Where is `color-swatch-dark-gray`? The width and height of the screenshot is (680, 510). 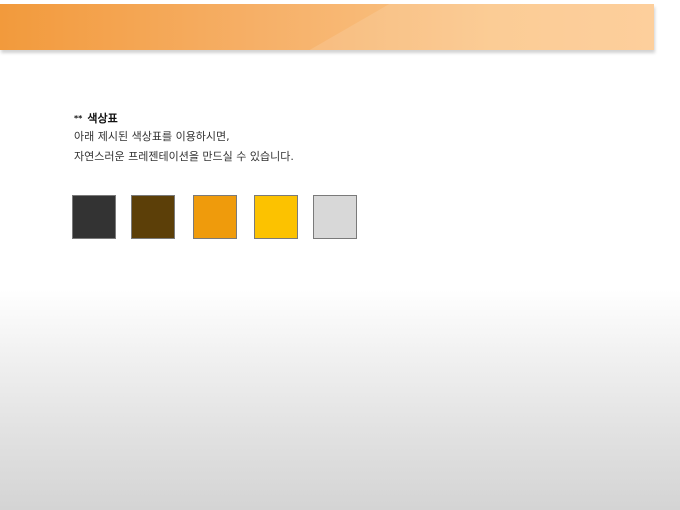 color-swatch-dark-gray is located at coordinates (94, 217).